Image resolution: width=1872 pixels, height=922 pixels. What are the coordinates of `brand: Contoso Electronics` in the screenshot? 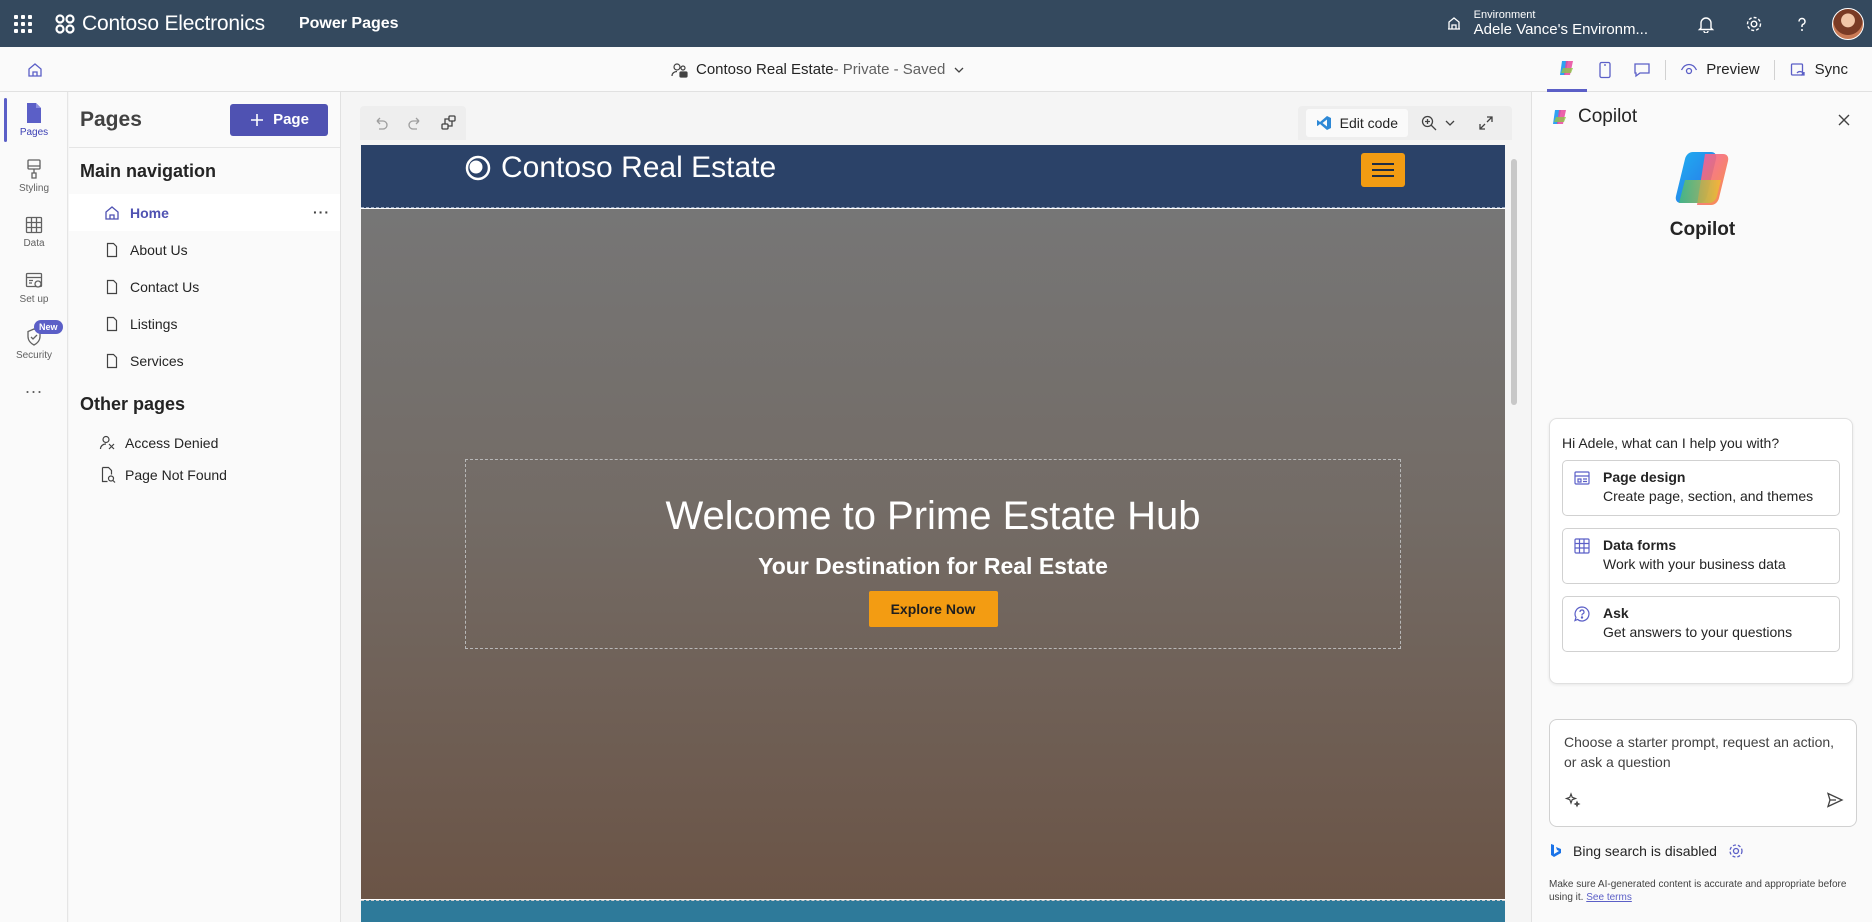 It's located at (159, 24).